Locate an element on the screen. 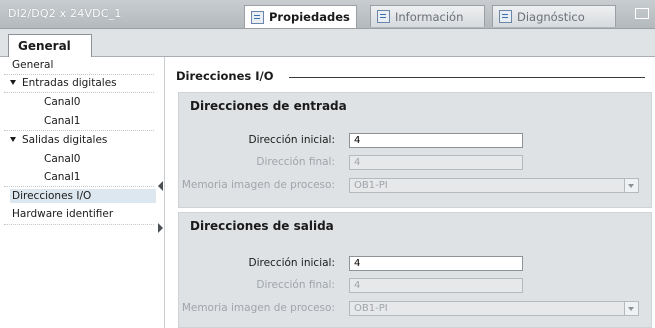 The height and width of the screenshot is (328, 655). nav-item-digital-inputs: Entradas digitales is located at coordinates (63, 83).